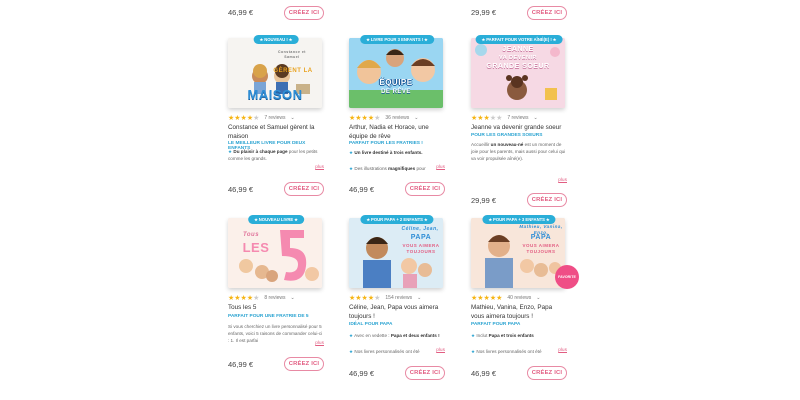 This screenshot has height=400, width=800. I want to click on product-subtitle: PARFAIT POUR PAPA, so click(496, 324).